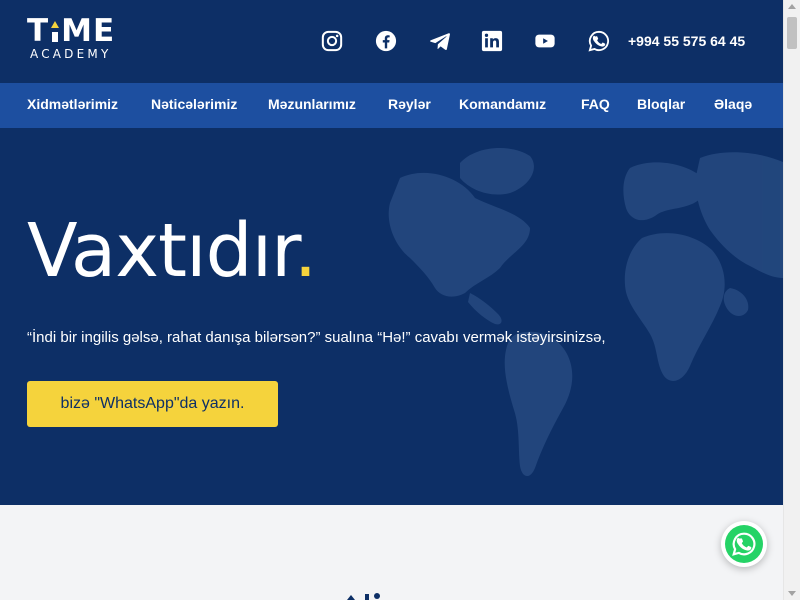 This screenshot has width=800, height=600. Describe the element at coordinates (440, 41) in the screenshot. I see `telegram-icon` at that location.